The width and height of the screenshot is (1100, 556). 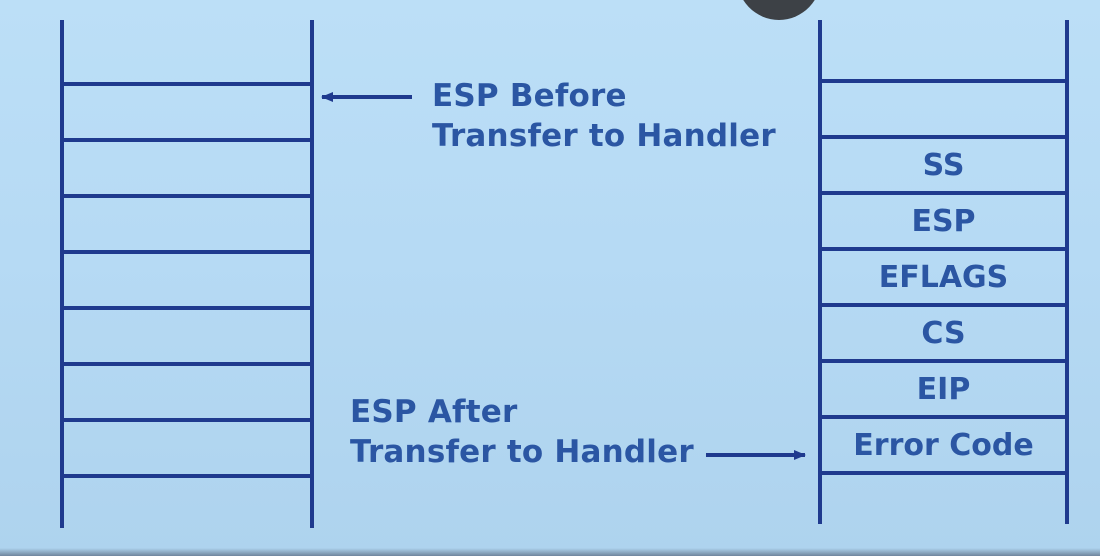 I want to click on bottom-edge, so click(x=550, y=552).